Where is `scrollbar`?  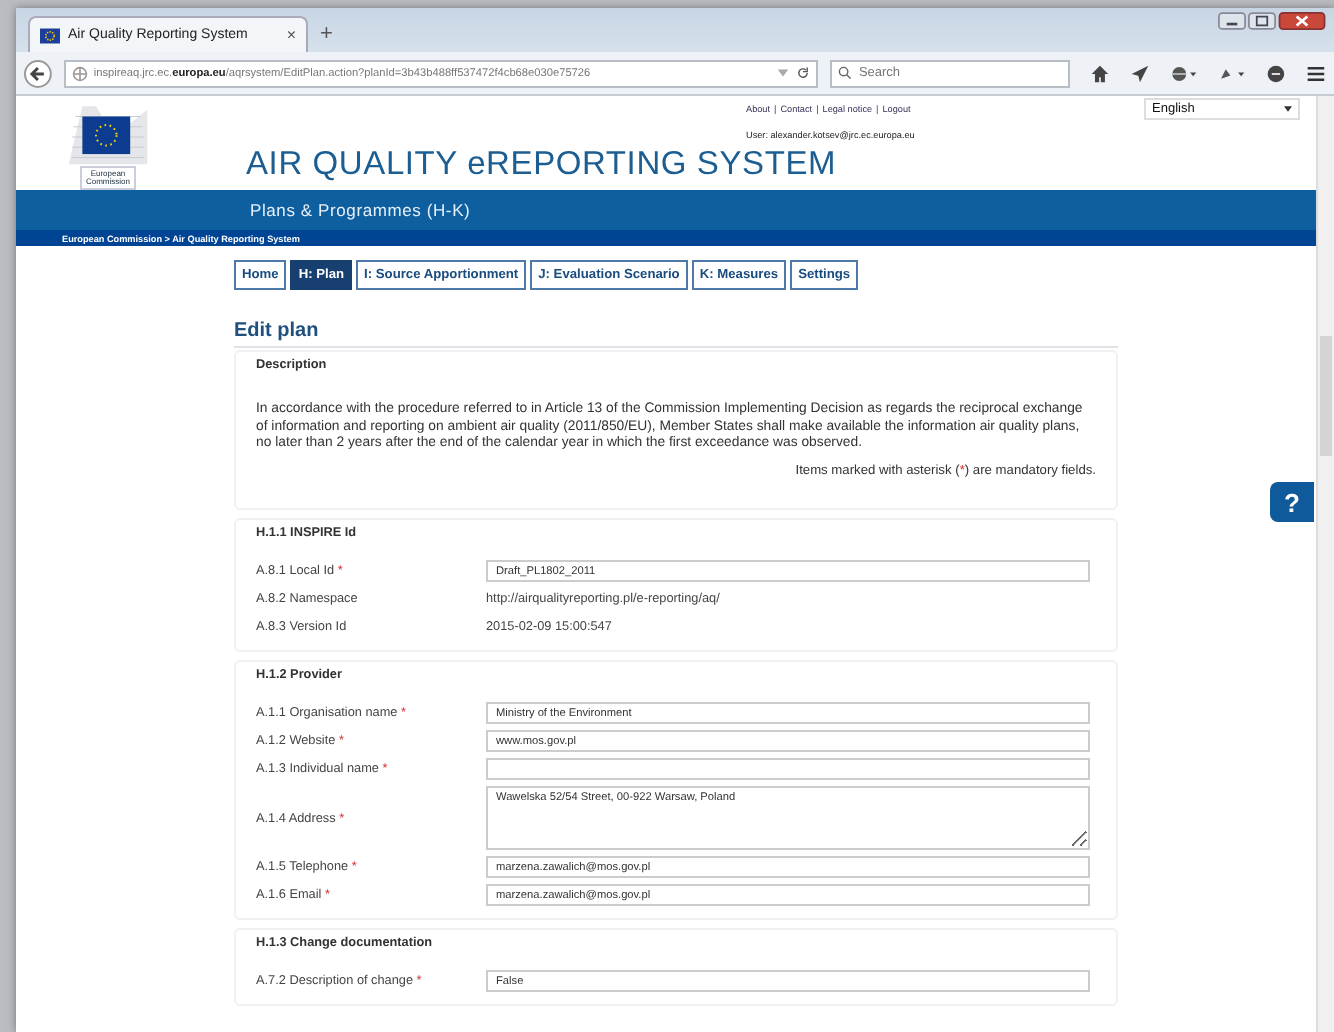 scrollbar is located at coordinates (1325, 564).